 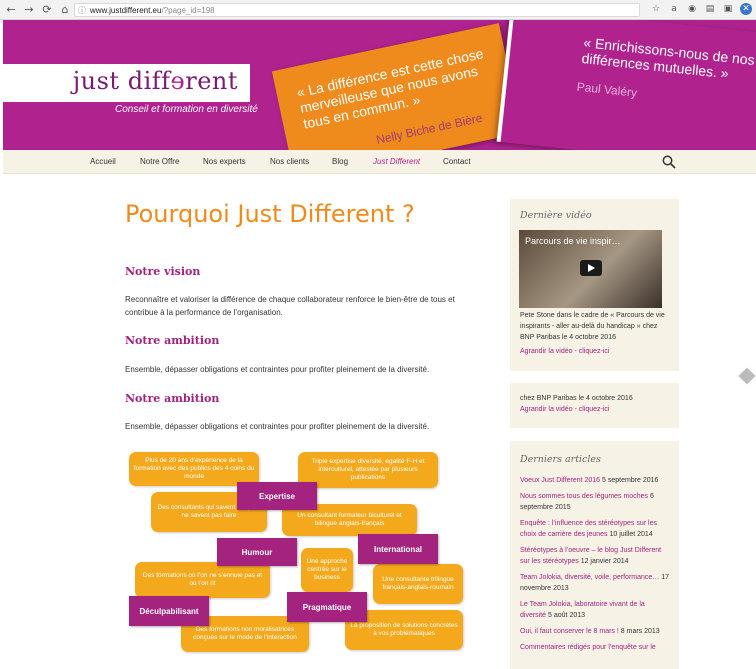 I want to click on menu-item-nos-clients: Nos clients, so click(x=289, y=161).